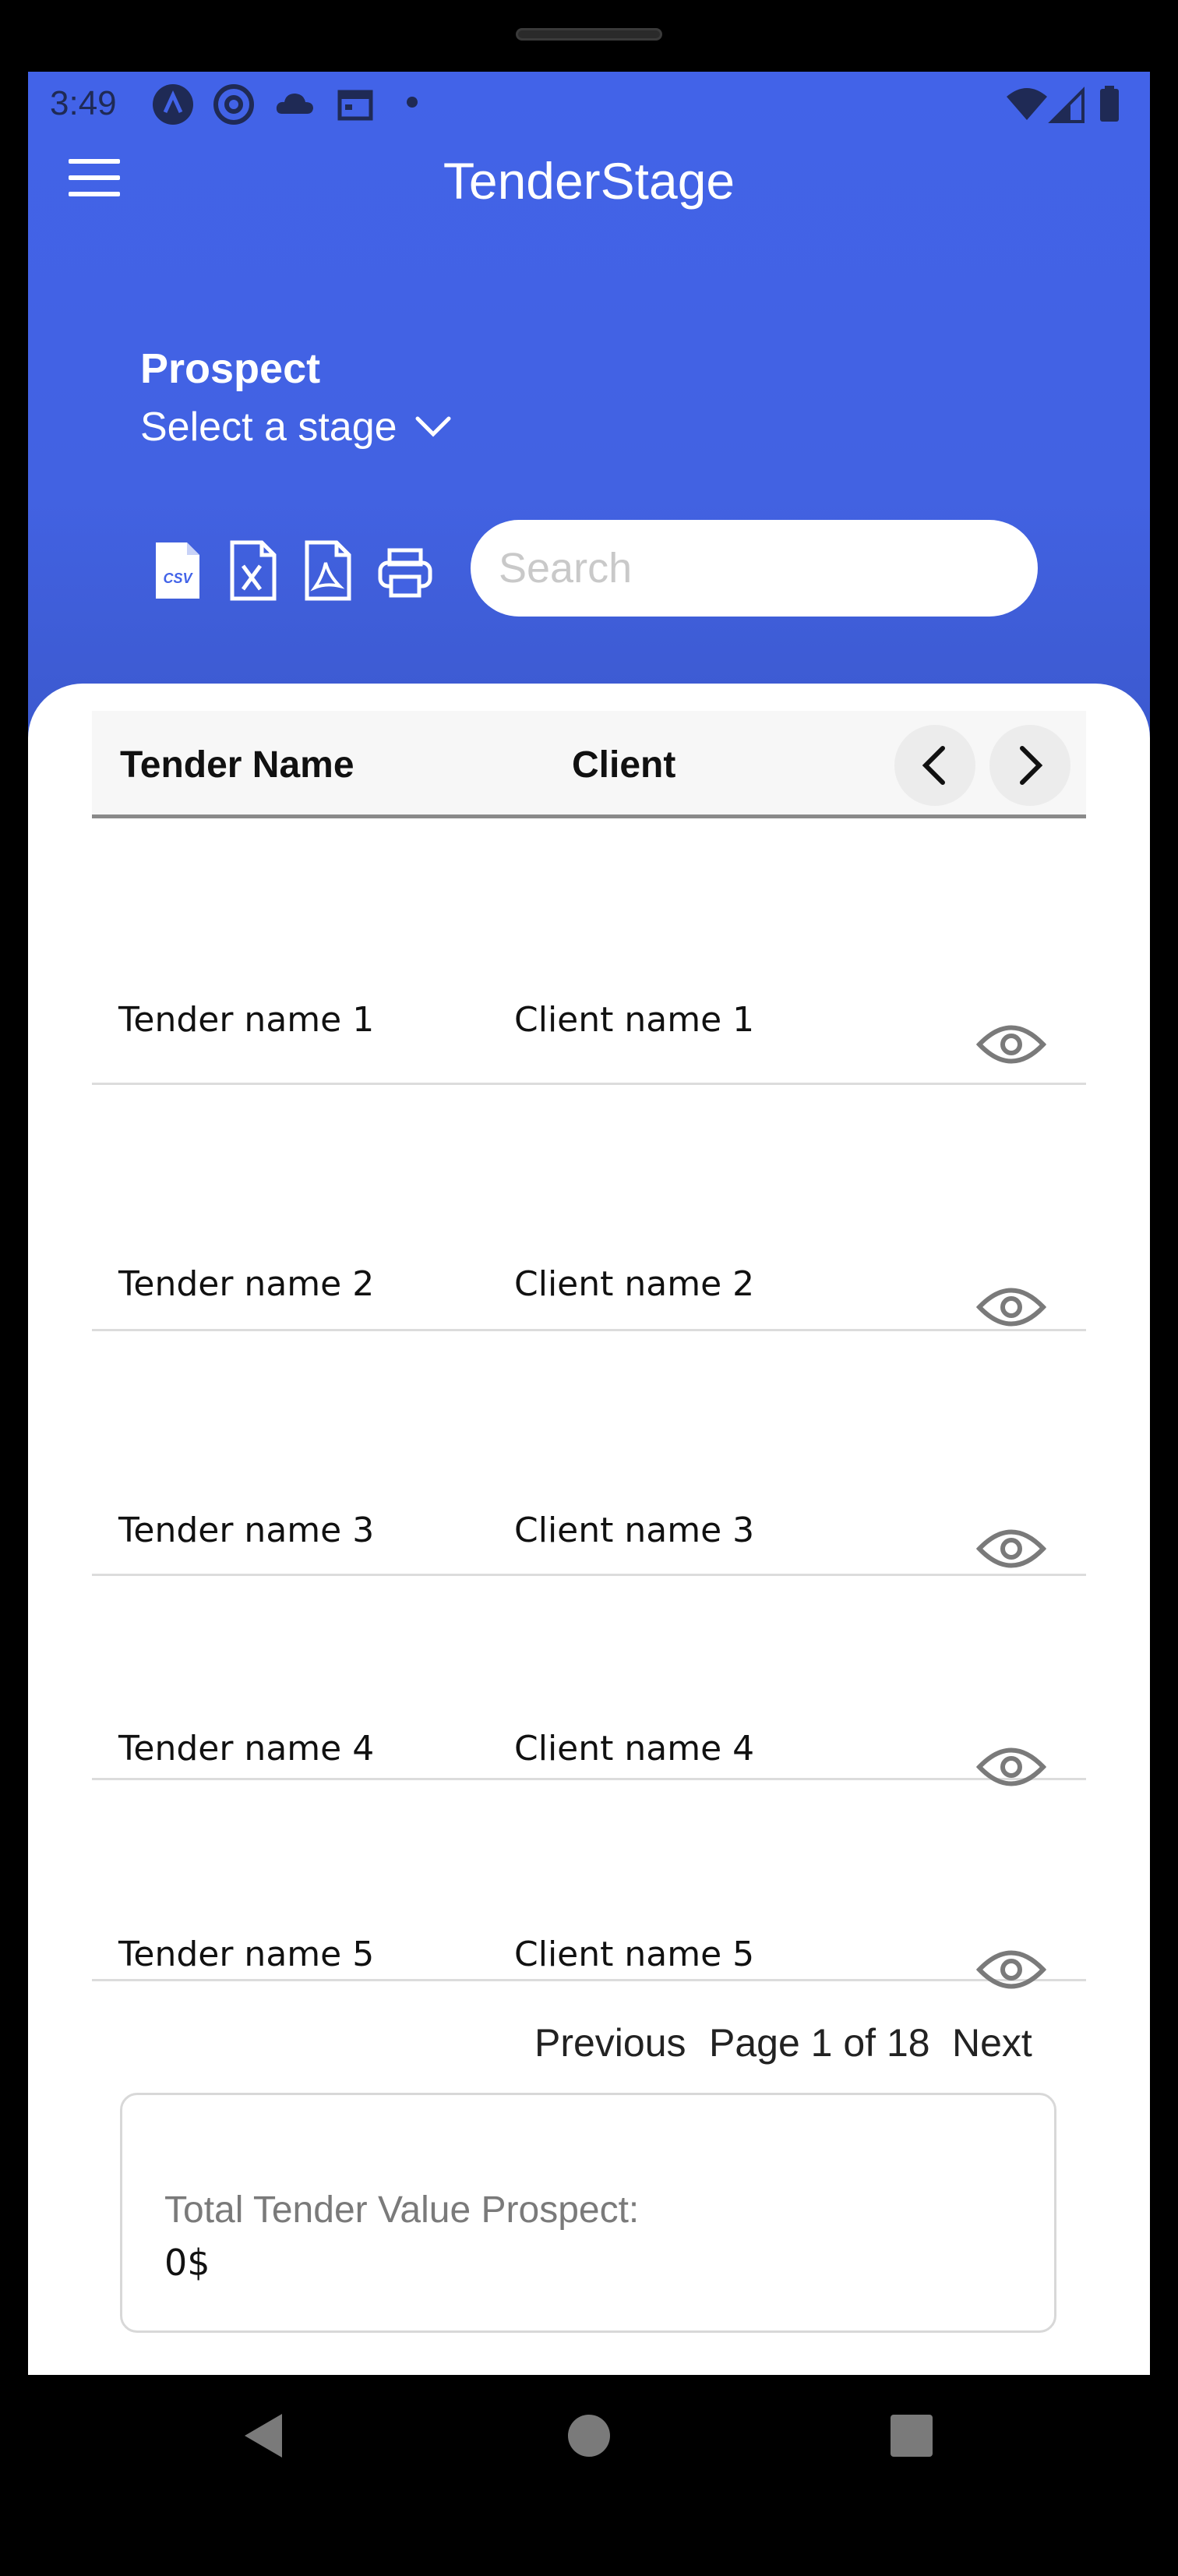 Image resolution: width=1178 pixels, height=2576 pixels. I want to click on table-header: Tender Name Client, so click(589, 764).